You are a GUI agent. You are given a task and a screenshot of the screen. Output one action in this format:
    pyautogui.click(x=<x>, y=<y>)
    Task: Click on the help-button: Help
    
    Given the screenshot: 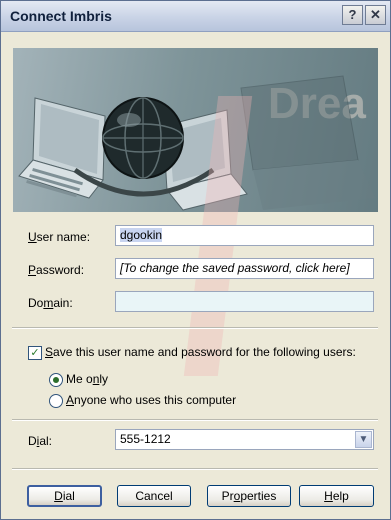 What is the action you would take?
    pyautogui.click(x=336, y=496)
    